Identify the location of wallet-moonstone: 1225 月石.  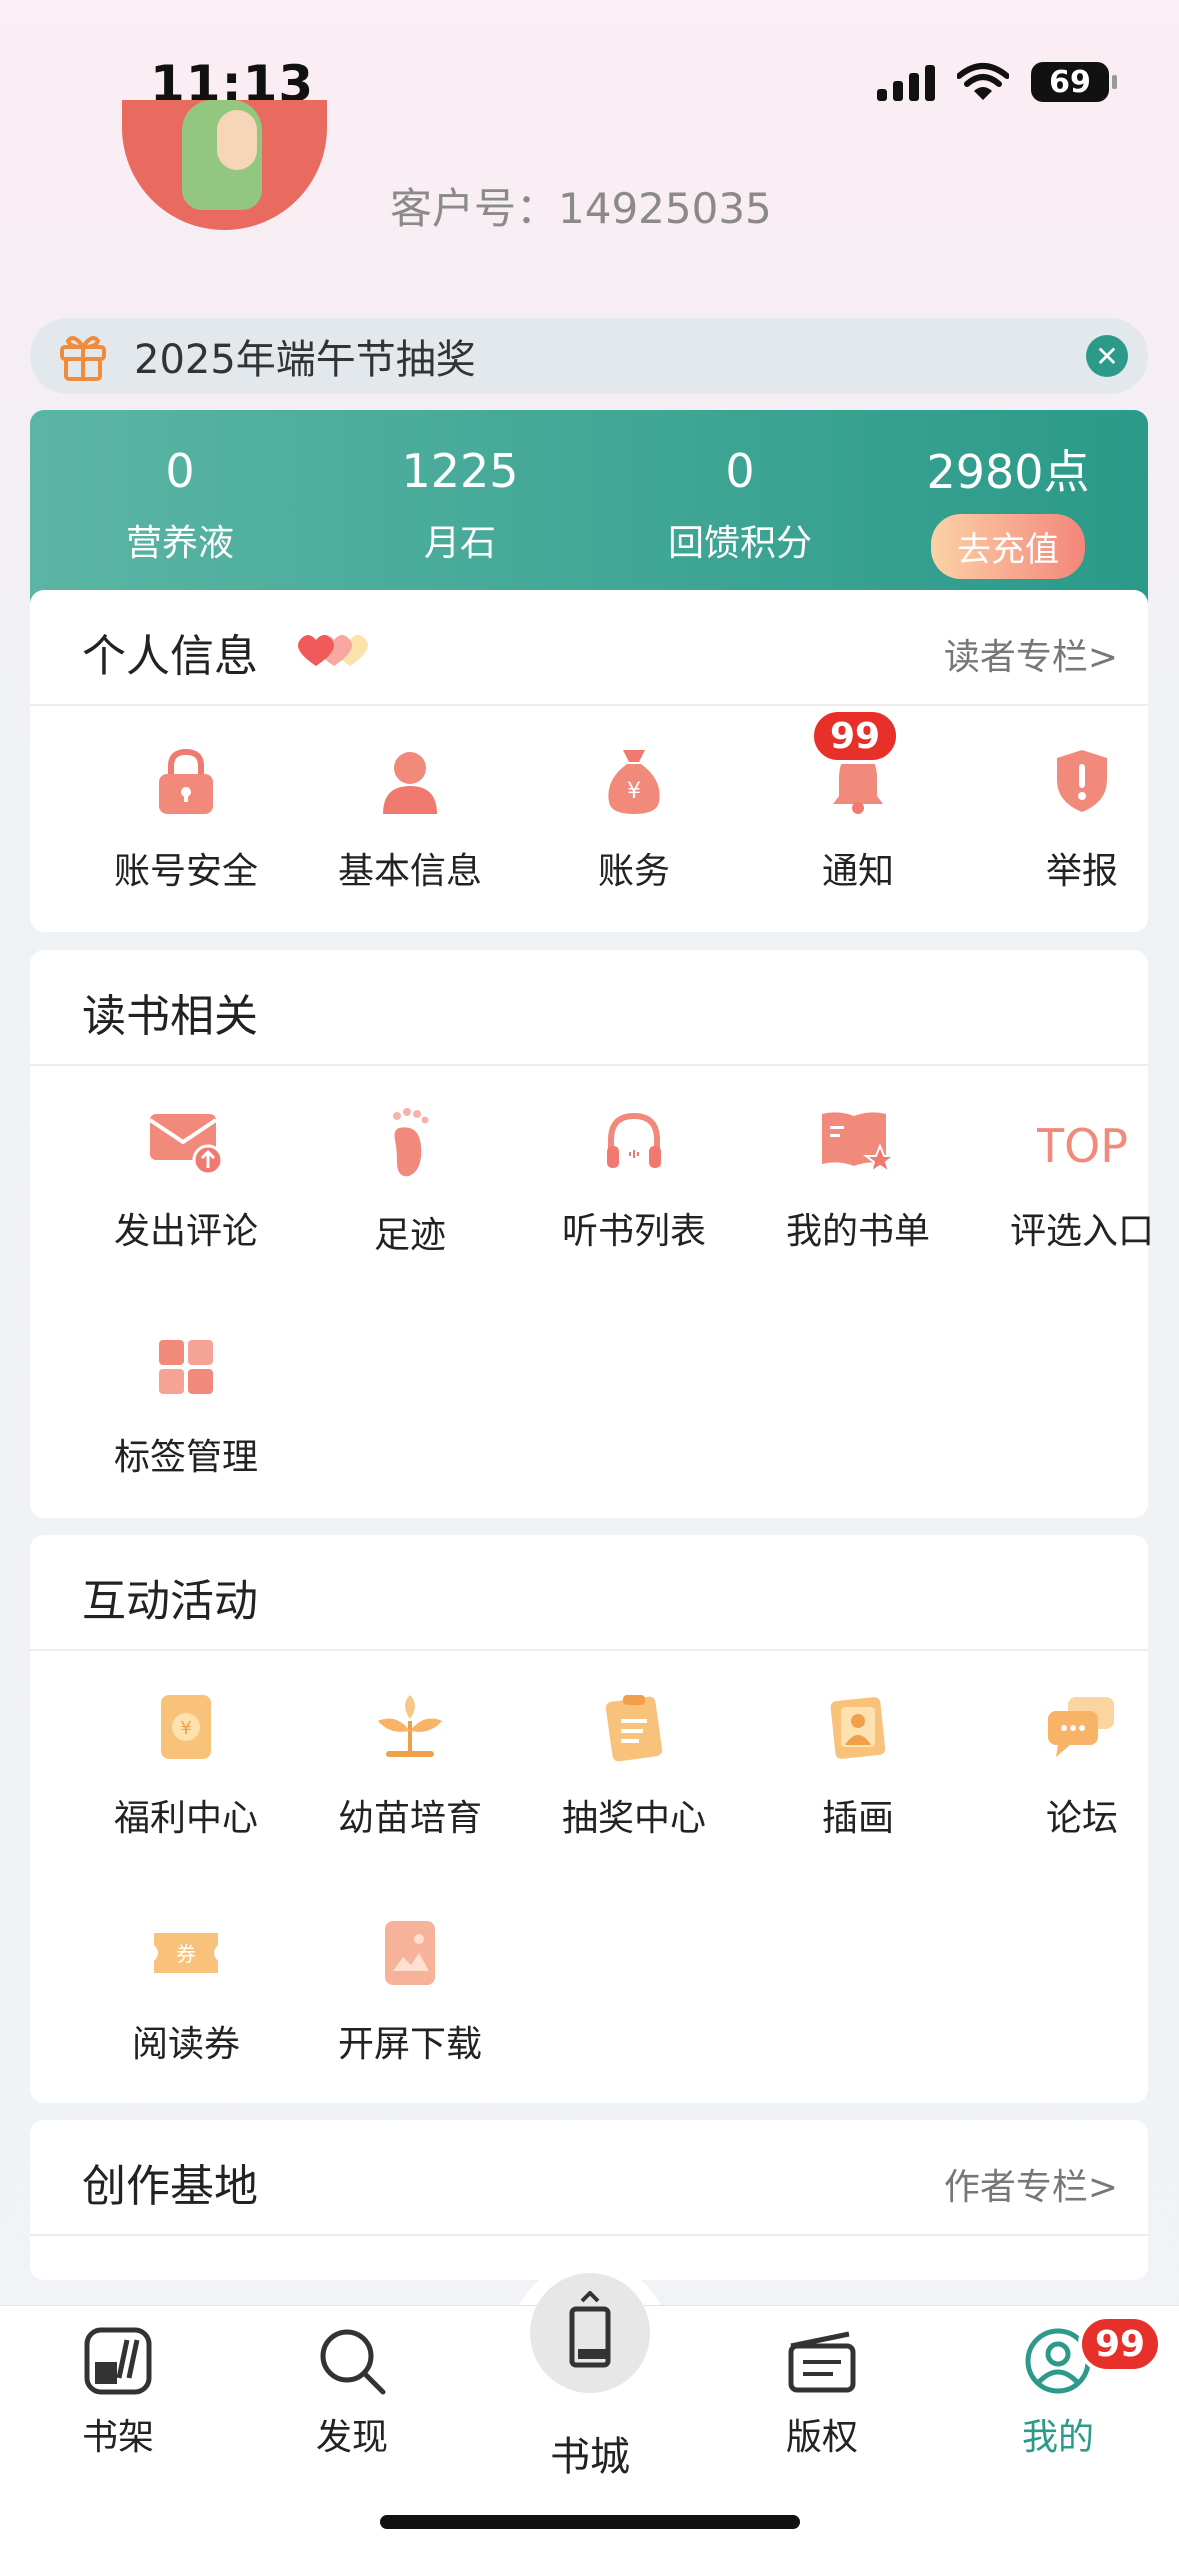
(460, 505).